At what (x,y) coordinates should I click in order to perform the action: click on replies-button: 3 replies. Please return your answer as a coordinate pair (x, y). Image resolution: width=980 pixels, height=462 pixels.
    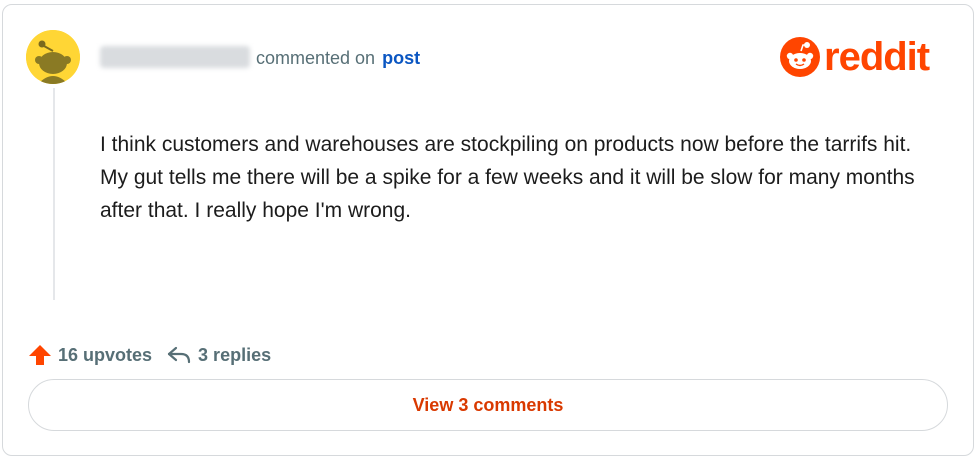
    Looking at the image, I should click on (218, 355).